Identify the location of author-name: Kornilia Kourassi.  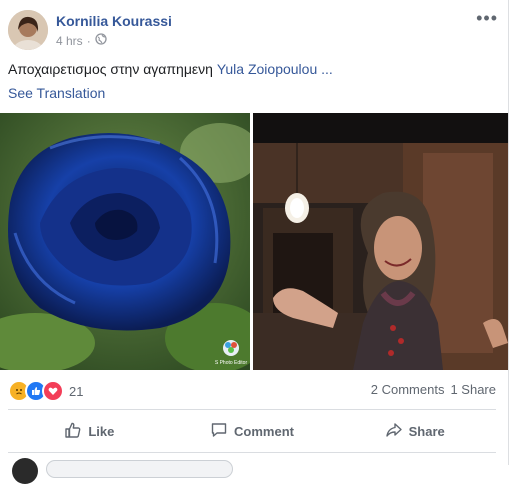
(114, 21).